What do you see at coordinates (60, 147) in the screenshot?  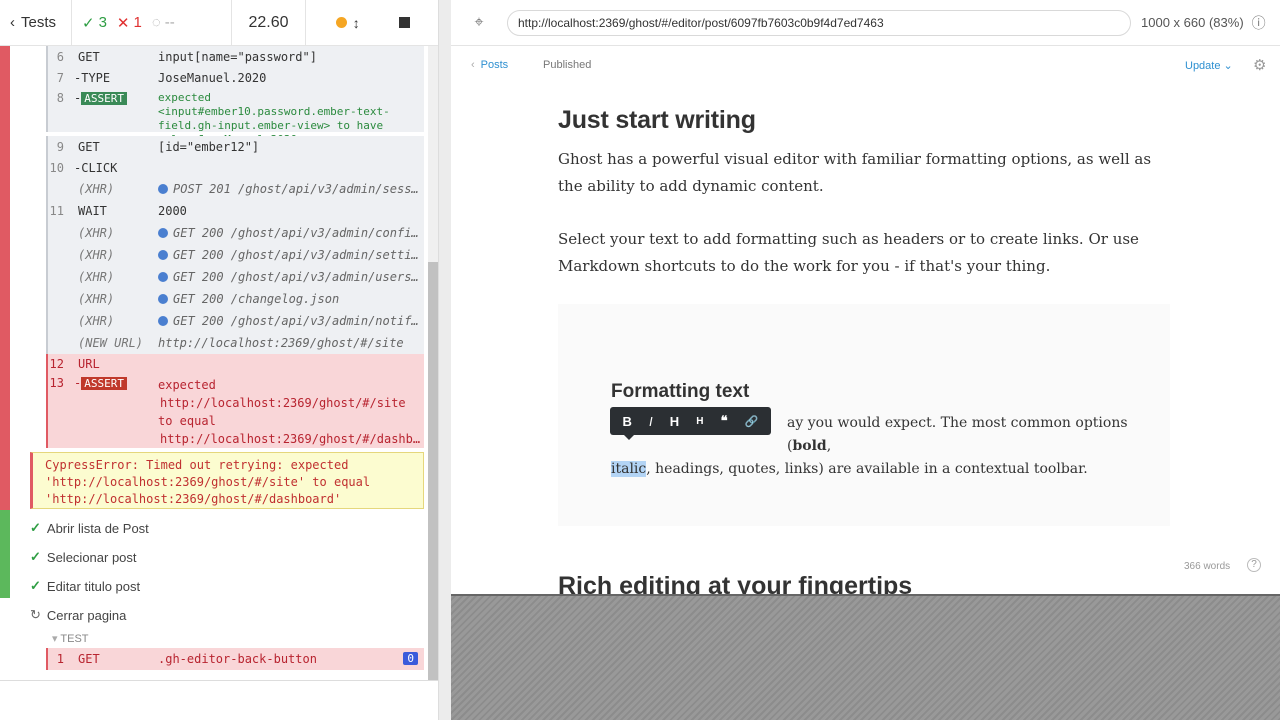 I see `cmd-num: 9` at bounding box center [60, 147].